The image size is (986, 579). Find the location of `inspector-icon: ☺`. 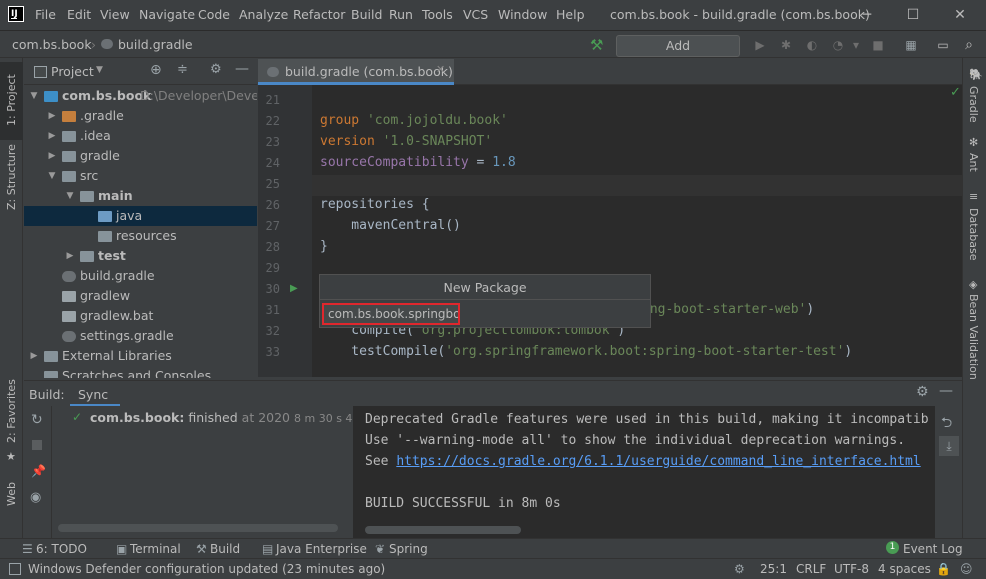

inspector-icon: ☺ is located at coordinates (966, 569).